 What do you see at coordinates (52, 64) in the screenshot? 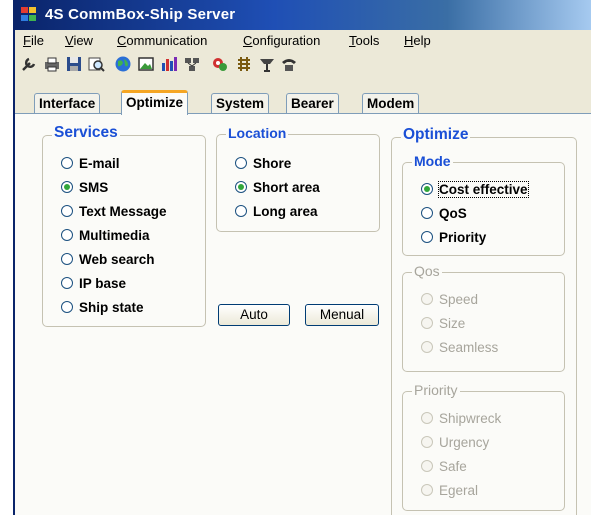
I see `print-icon` at bounding box center [52, 64].